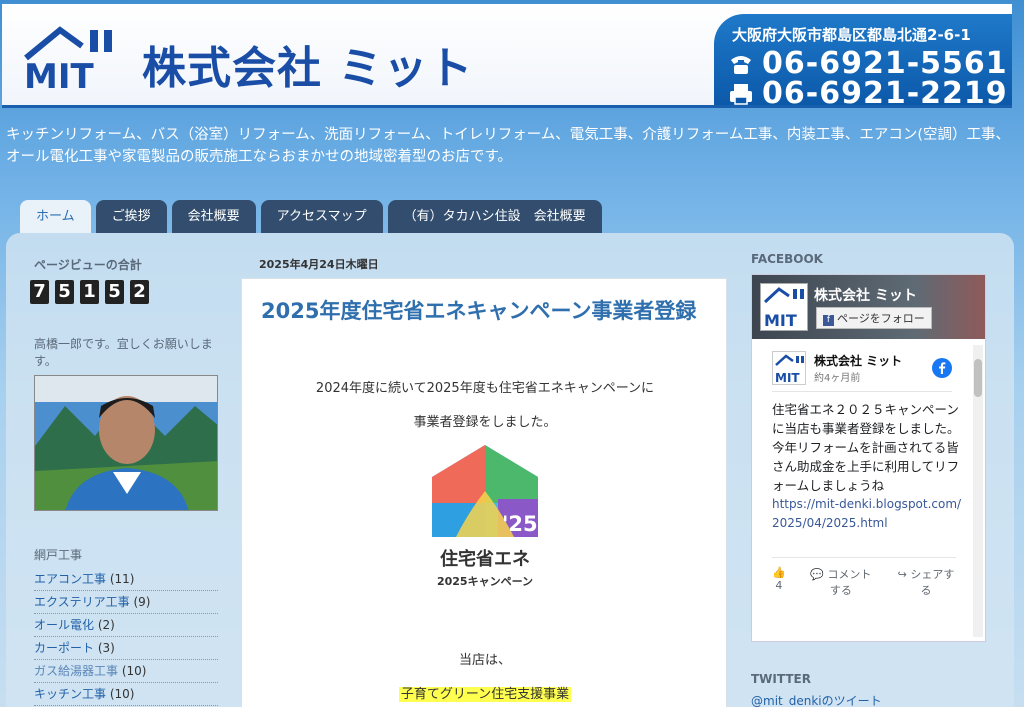 Image resolution: width=1024 pixels, height=707 pixels. Describe the element at coordinates (55, 216) in the screenshot. I see `tab-home: ホーム` at that location.